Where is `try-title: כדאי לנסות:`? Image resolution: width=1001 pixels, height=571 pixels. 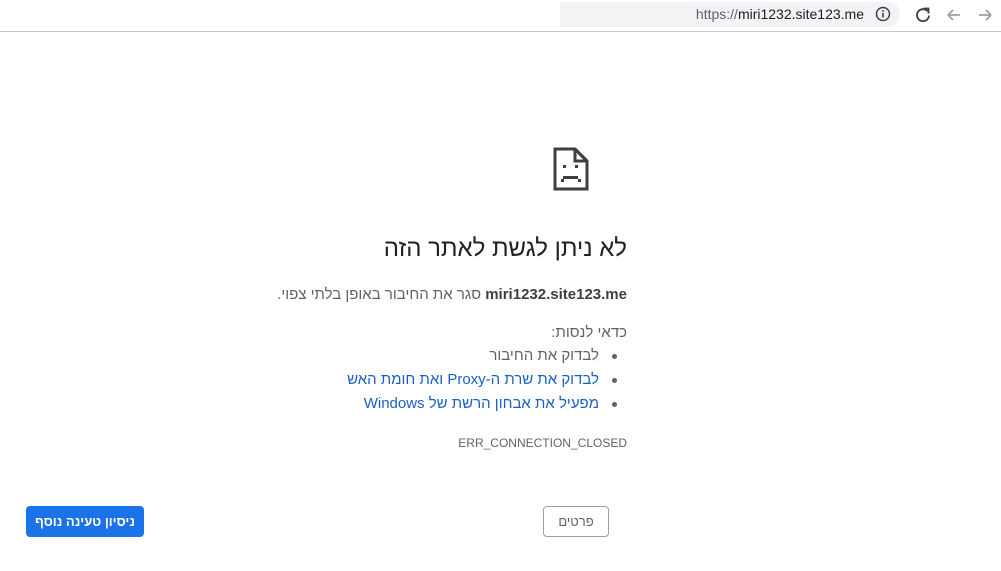 try-title: כדאי לנסות: is located at coordinates (589, 332).